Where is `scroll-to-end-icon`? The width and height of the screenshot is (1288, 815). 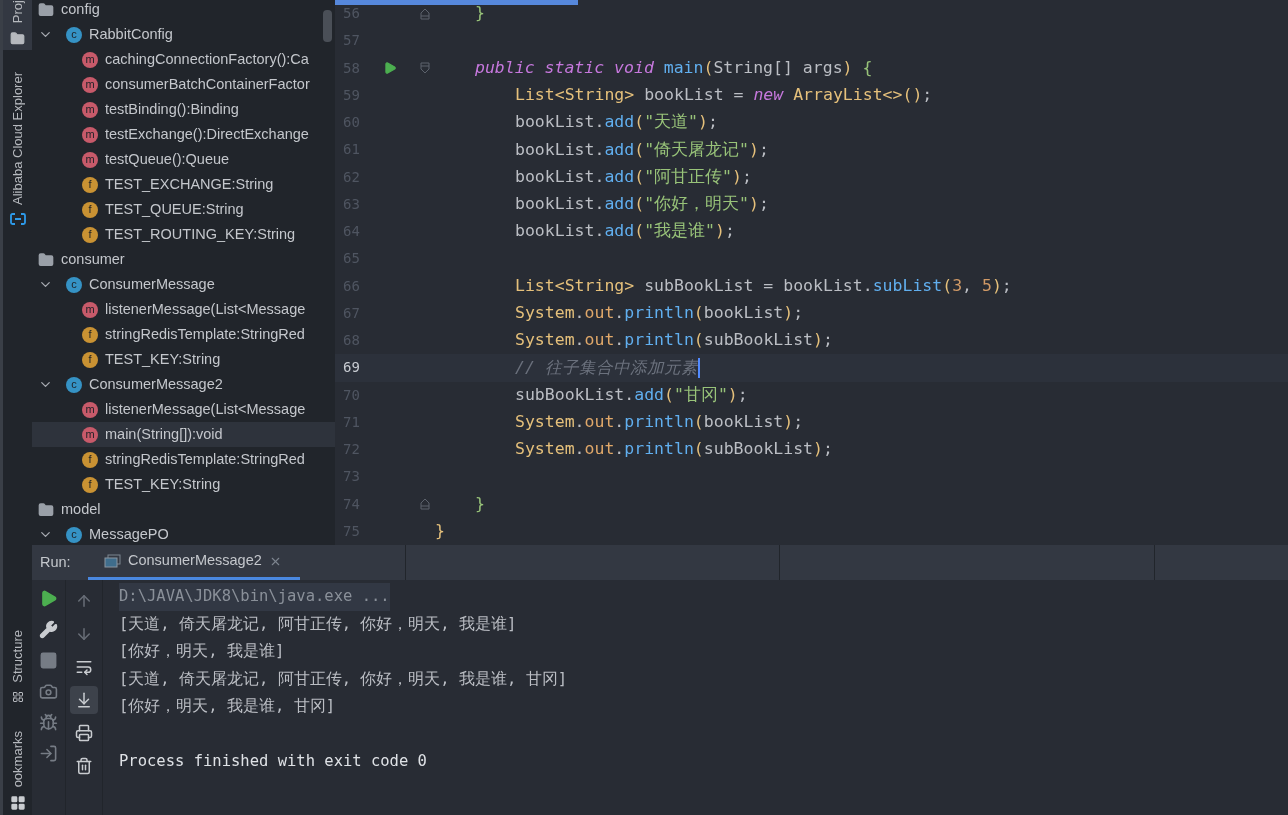
scroll-to-end-icon is located at coordinates (84, 700).